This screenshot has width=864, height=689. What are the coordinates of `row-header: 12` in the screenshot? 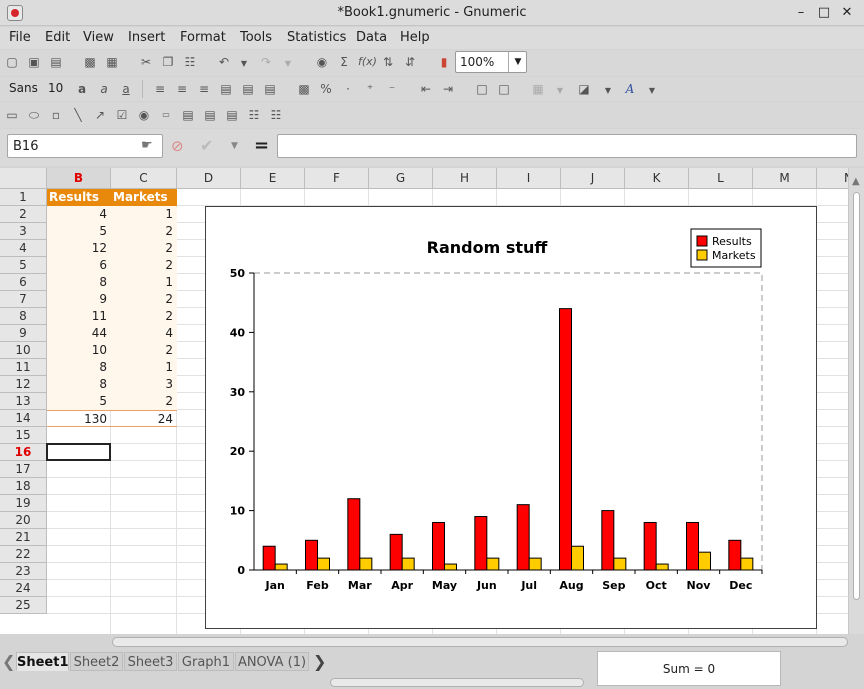 It's located at (23, 384).